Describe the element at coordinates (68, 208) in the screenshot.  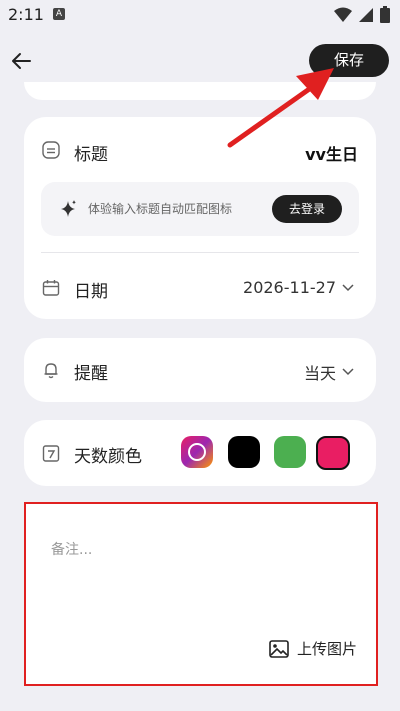
I see `sparkle-icon` at that location.